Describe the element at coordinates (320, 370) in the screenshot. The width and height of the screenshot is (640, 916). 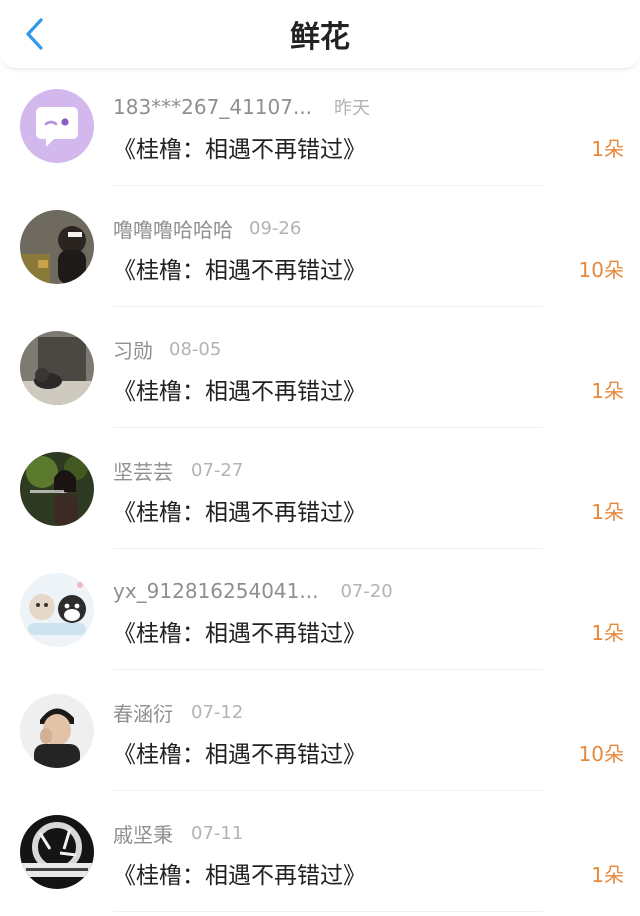
I see `list-item: 习勋 08-05 《桂橹：相遇不再错过》 1朵` at that location.